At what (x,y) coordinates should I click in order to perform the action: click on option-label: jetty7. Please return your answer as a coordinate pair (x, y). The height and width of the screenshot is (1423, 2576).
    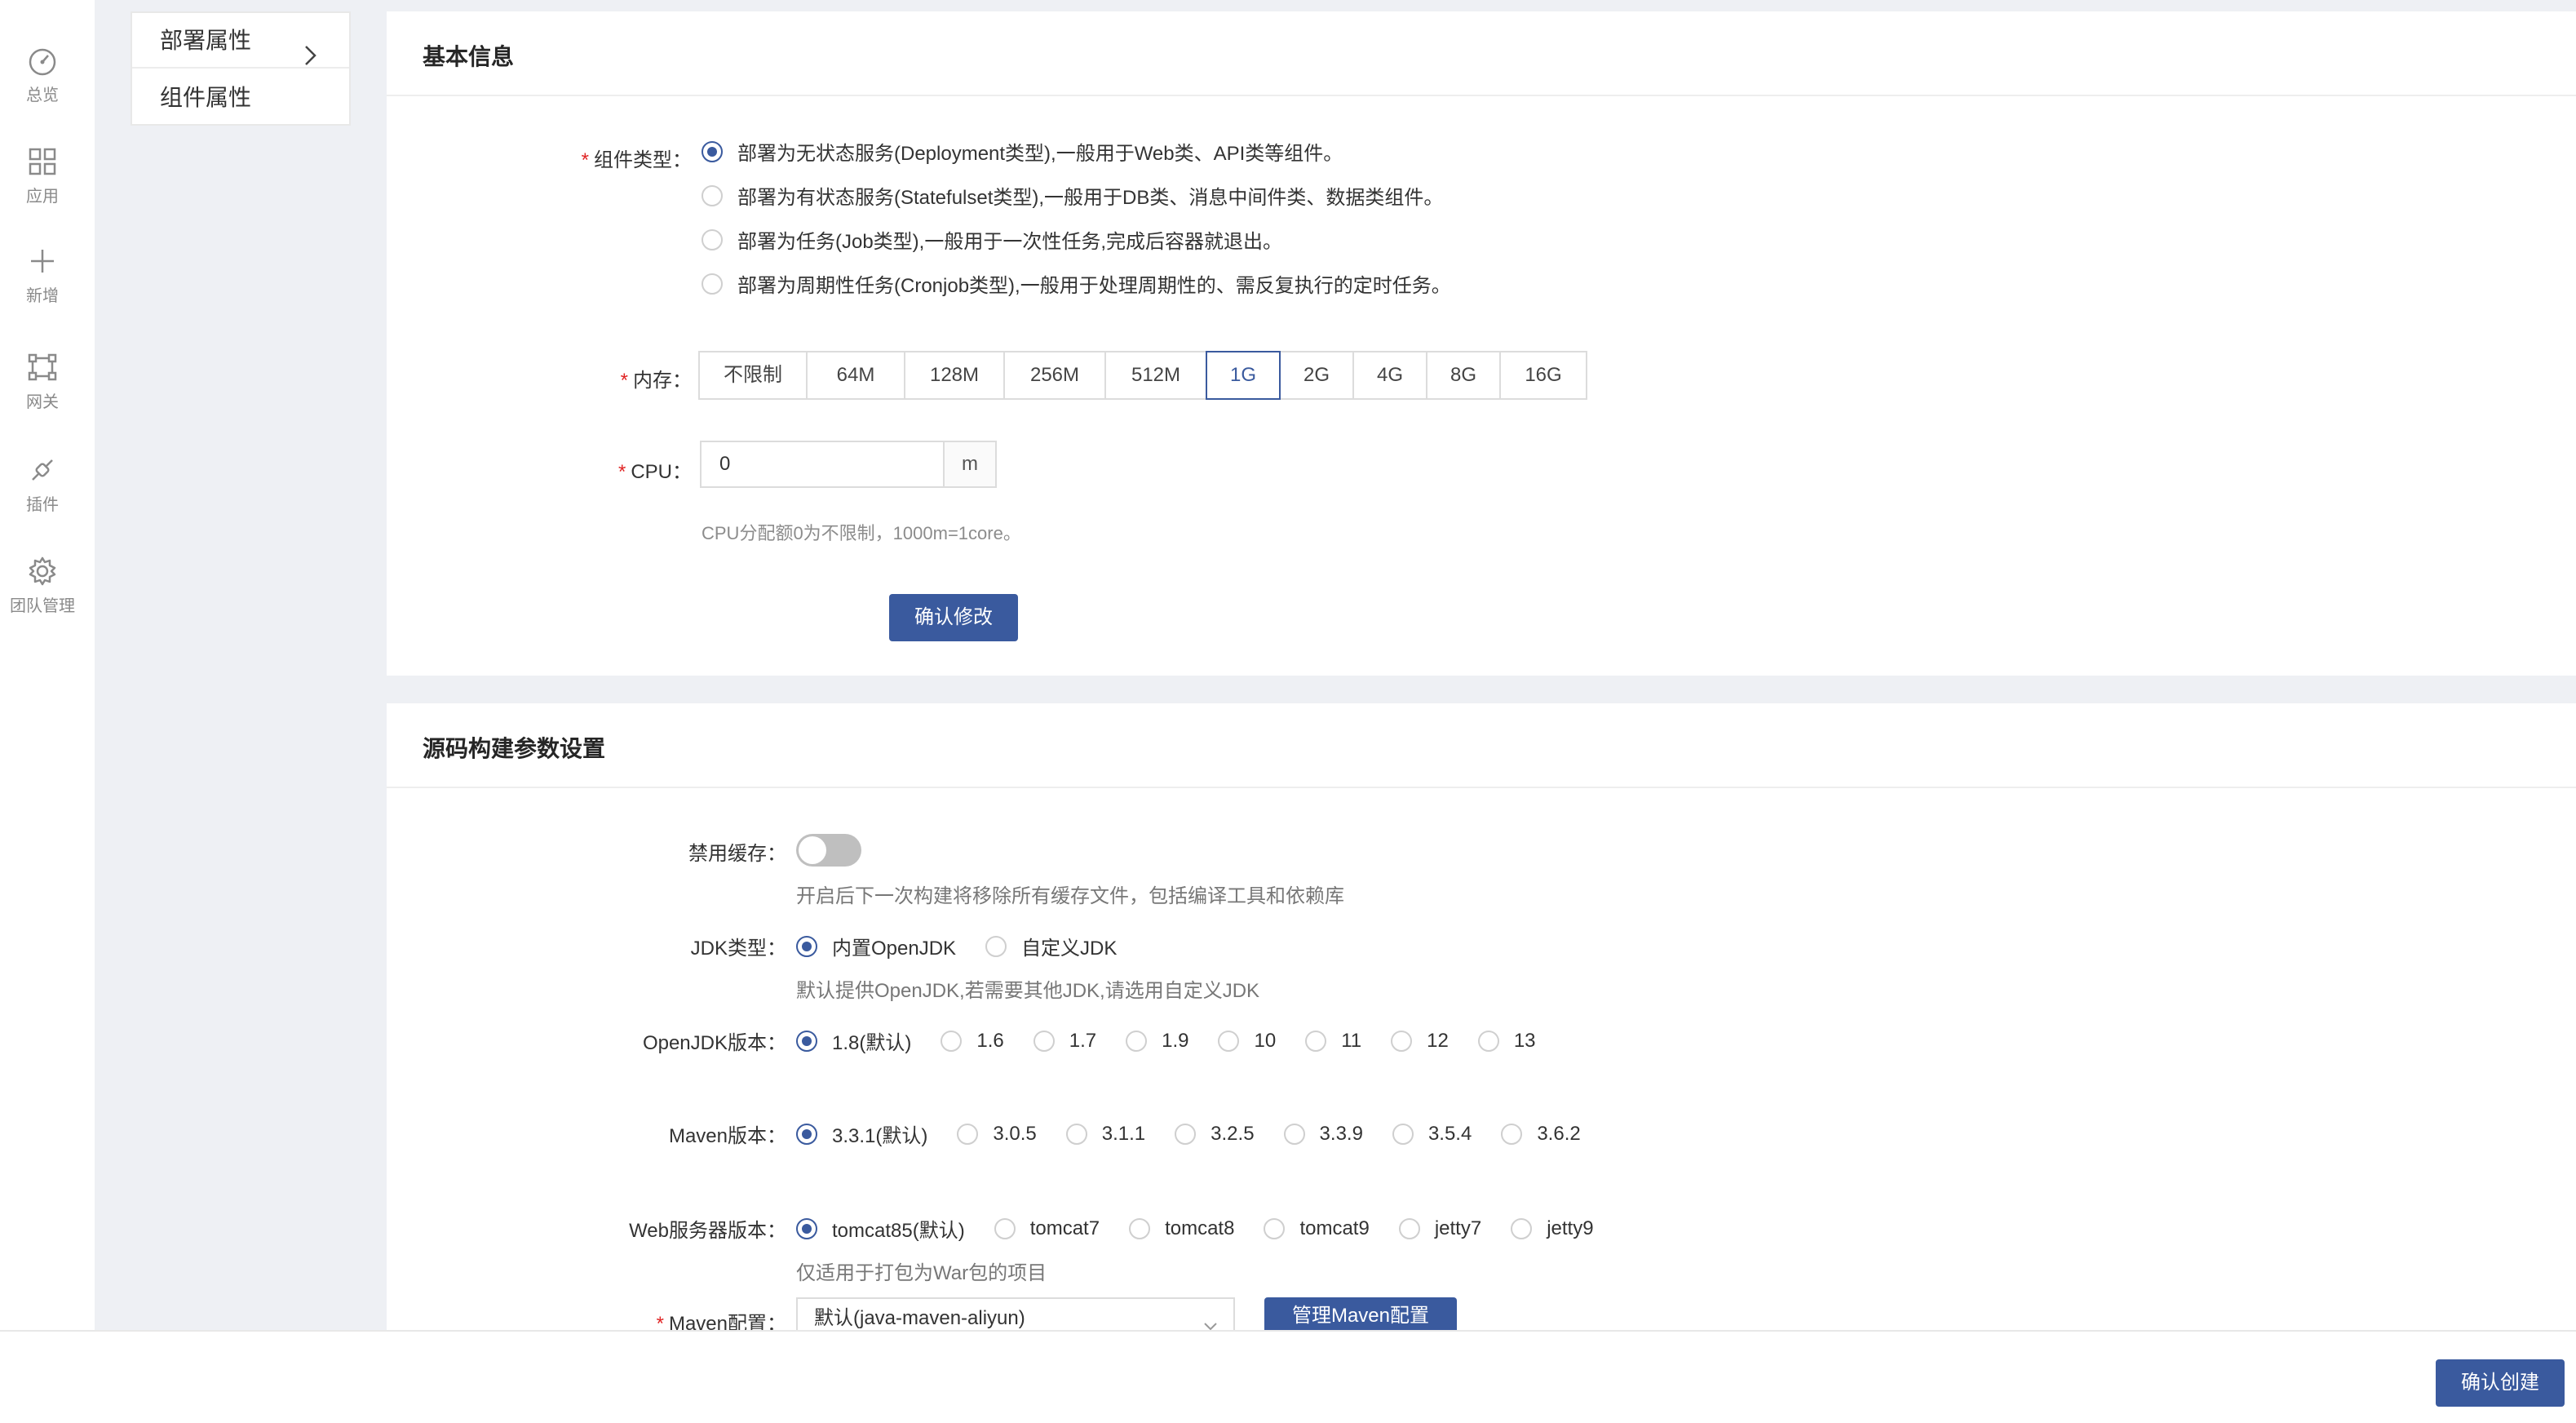
    Looking at the image, I should click on (1458, 1228).